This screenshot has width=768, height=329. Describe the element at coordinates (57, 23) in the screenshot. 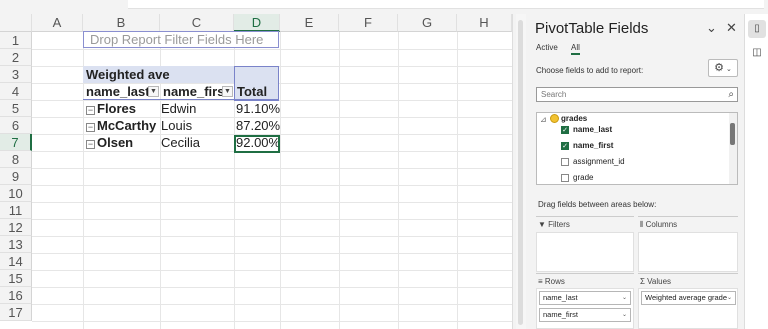

I see `column-header-a: A` at that location.